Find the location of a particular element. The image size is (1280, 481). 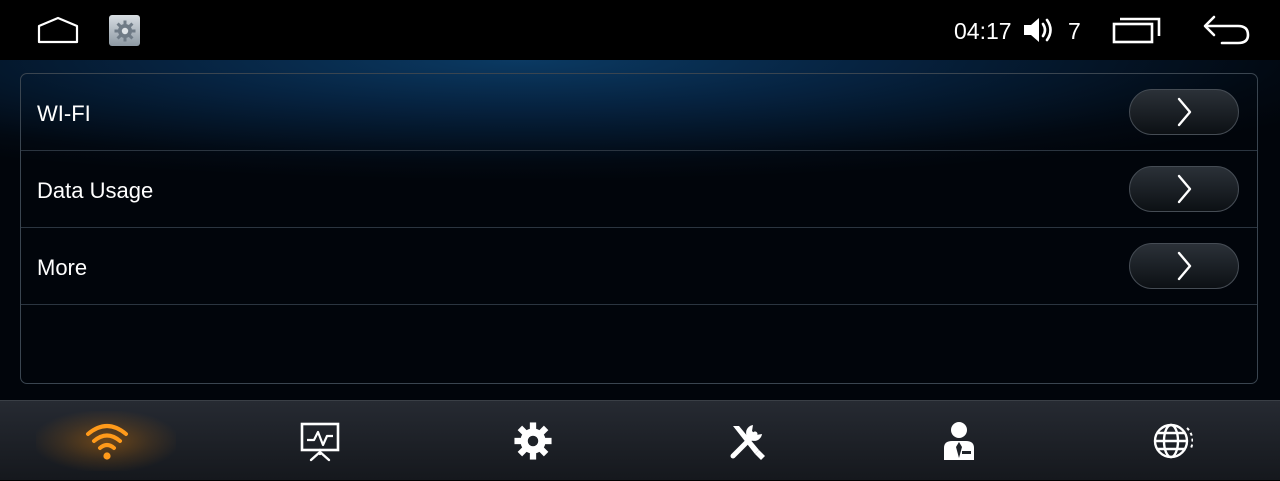

settings-app-icon is located at coordinates (124, 30).